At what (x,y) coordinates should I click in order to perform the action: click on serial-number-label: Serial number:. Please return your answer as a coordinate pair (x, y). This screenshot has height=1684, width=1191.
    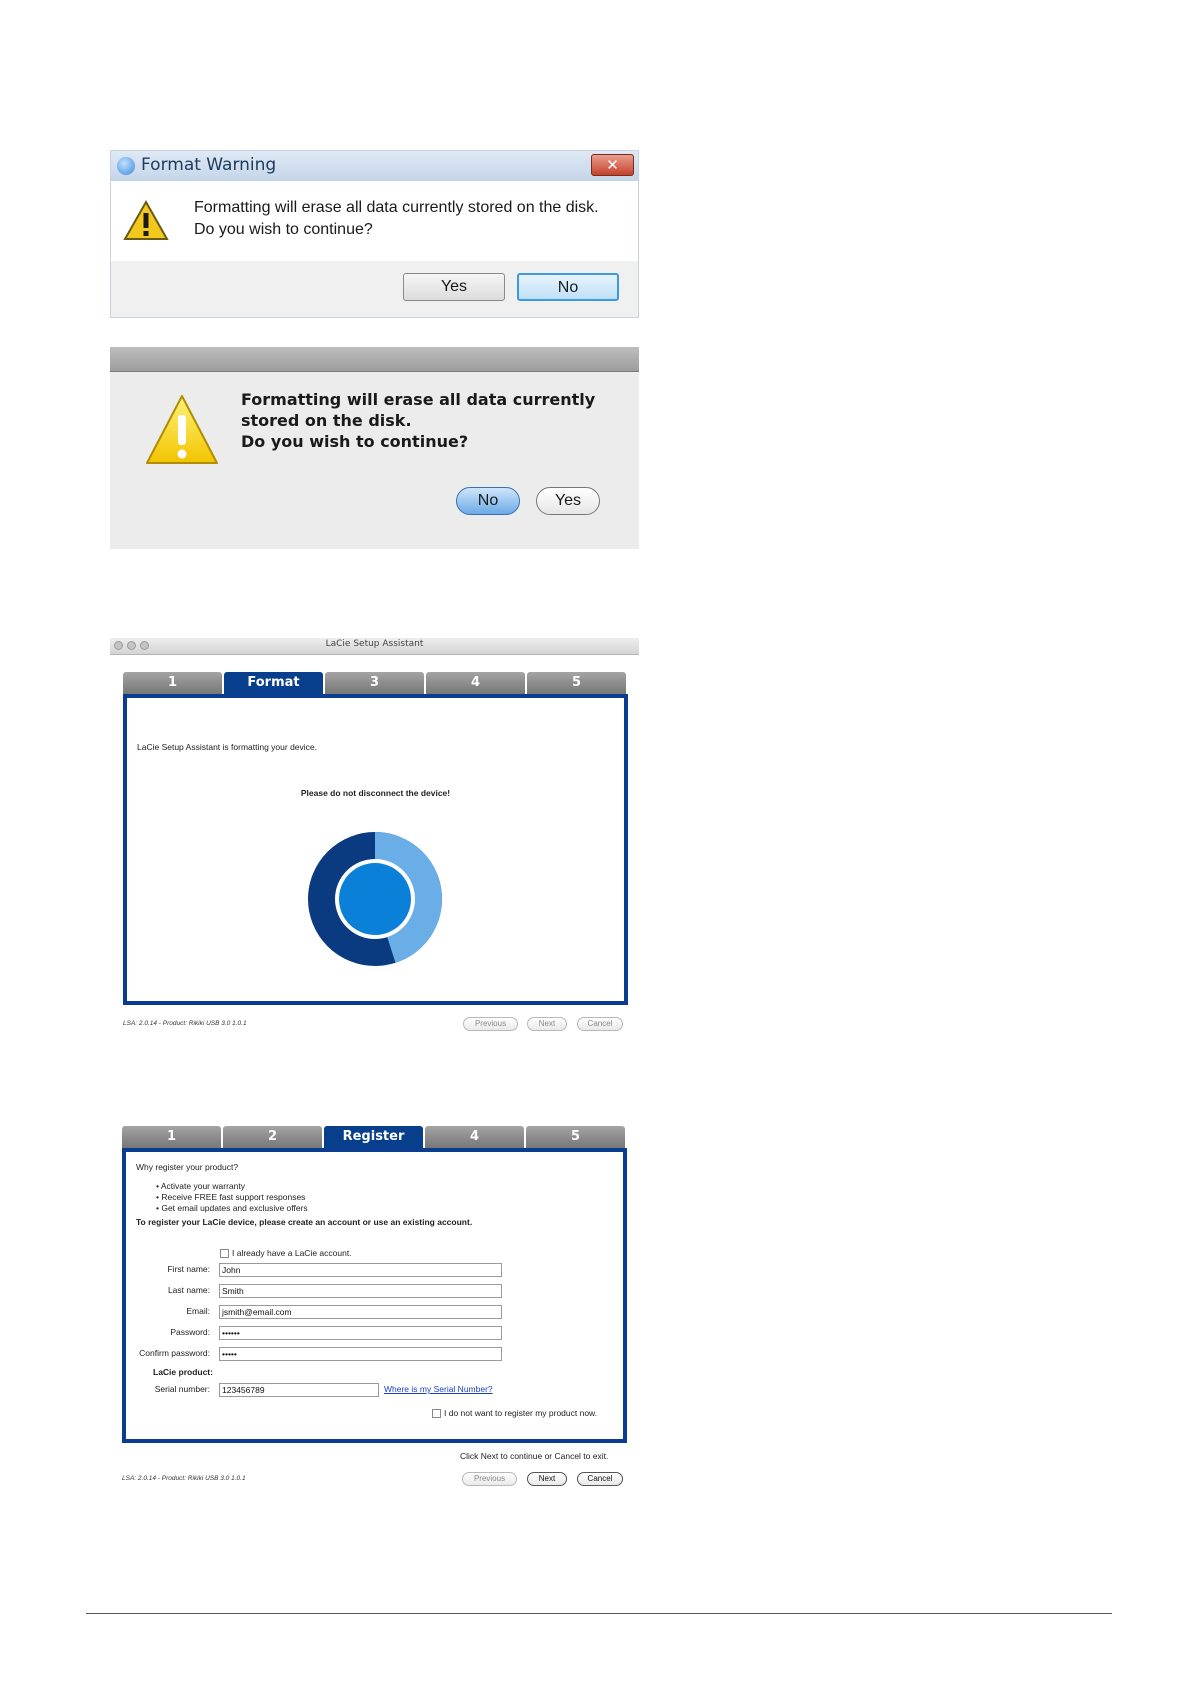
    Looking at the image, I should click on (182, 1389).